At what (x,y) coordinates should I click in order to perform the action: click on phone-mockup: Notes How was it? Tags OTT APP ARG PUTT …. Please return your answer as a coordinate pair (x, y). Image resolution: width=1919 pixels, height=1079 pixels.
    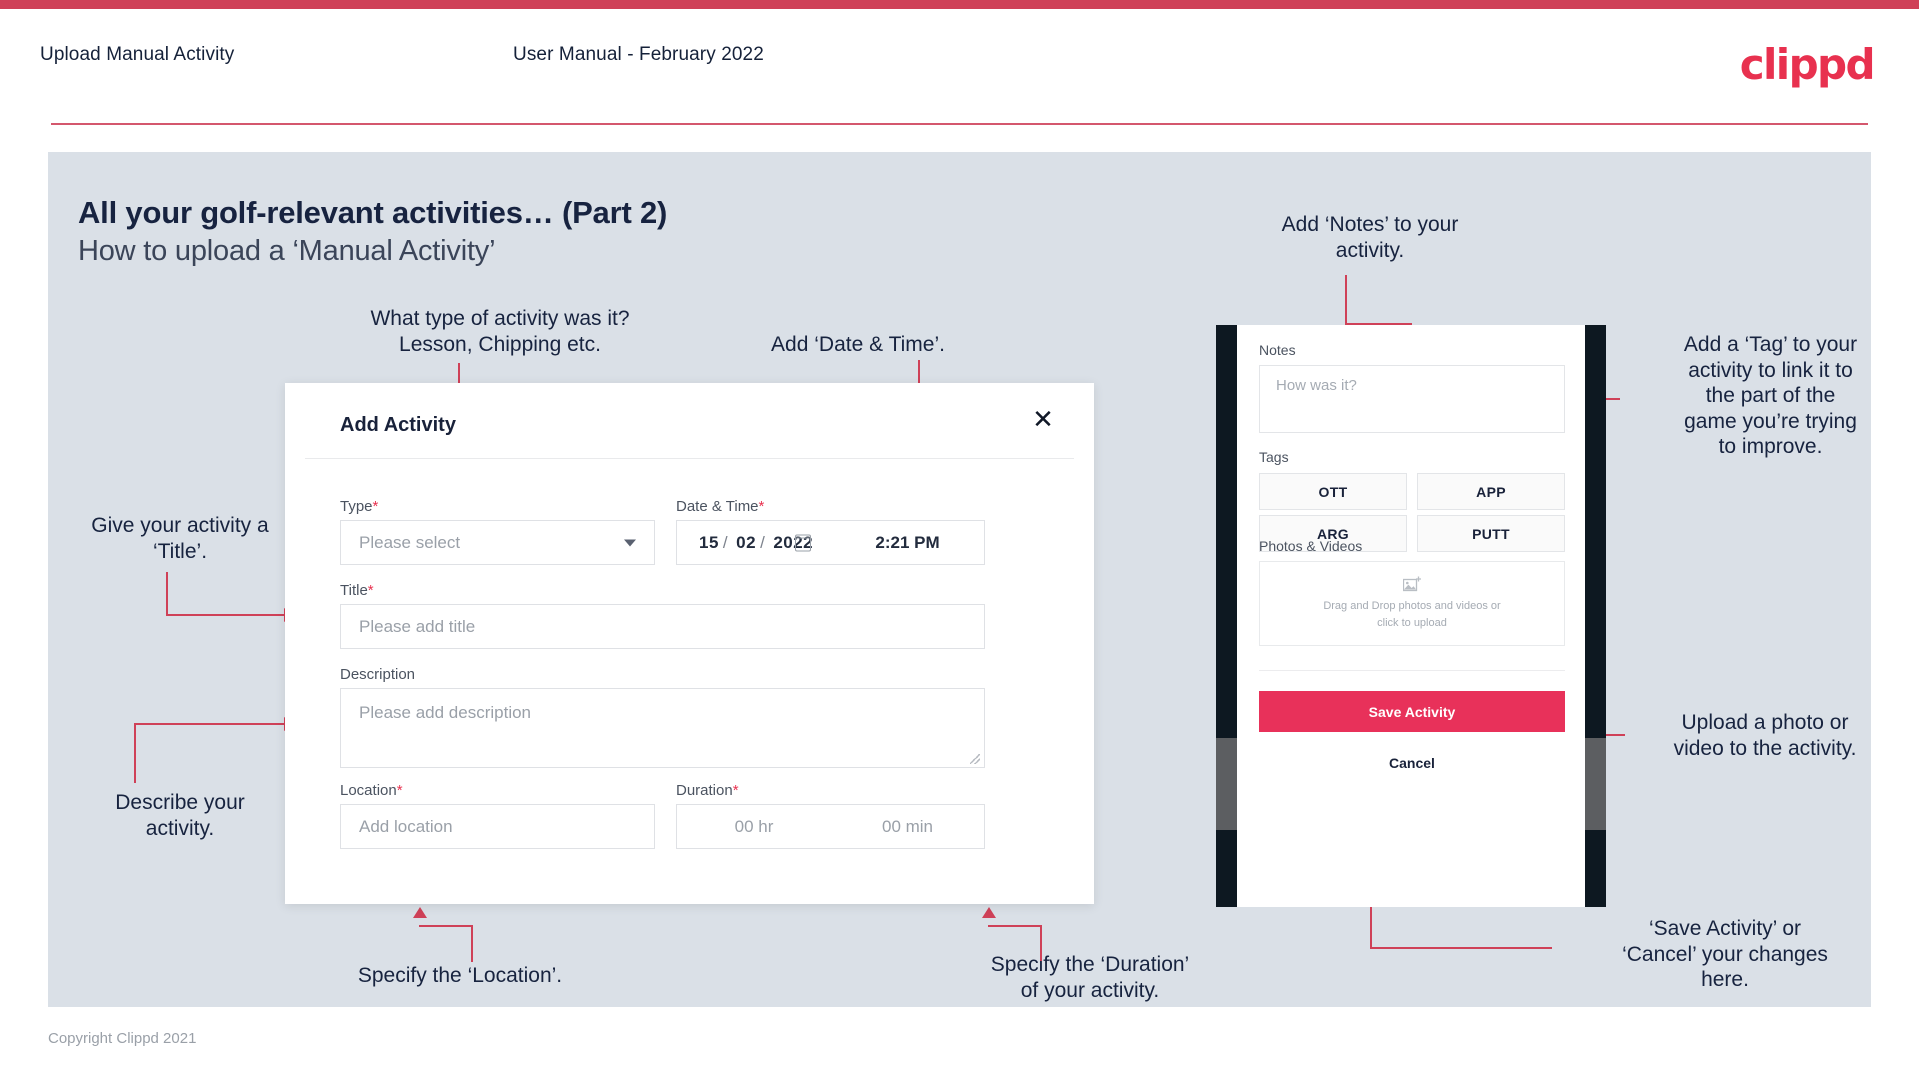
    Looking at the image, I should click on (1411, 616).